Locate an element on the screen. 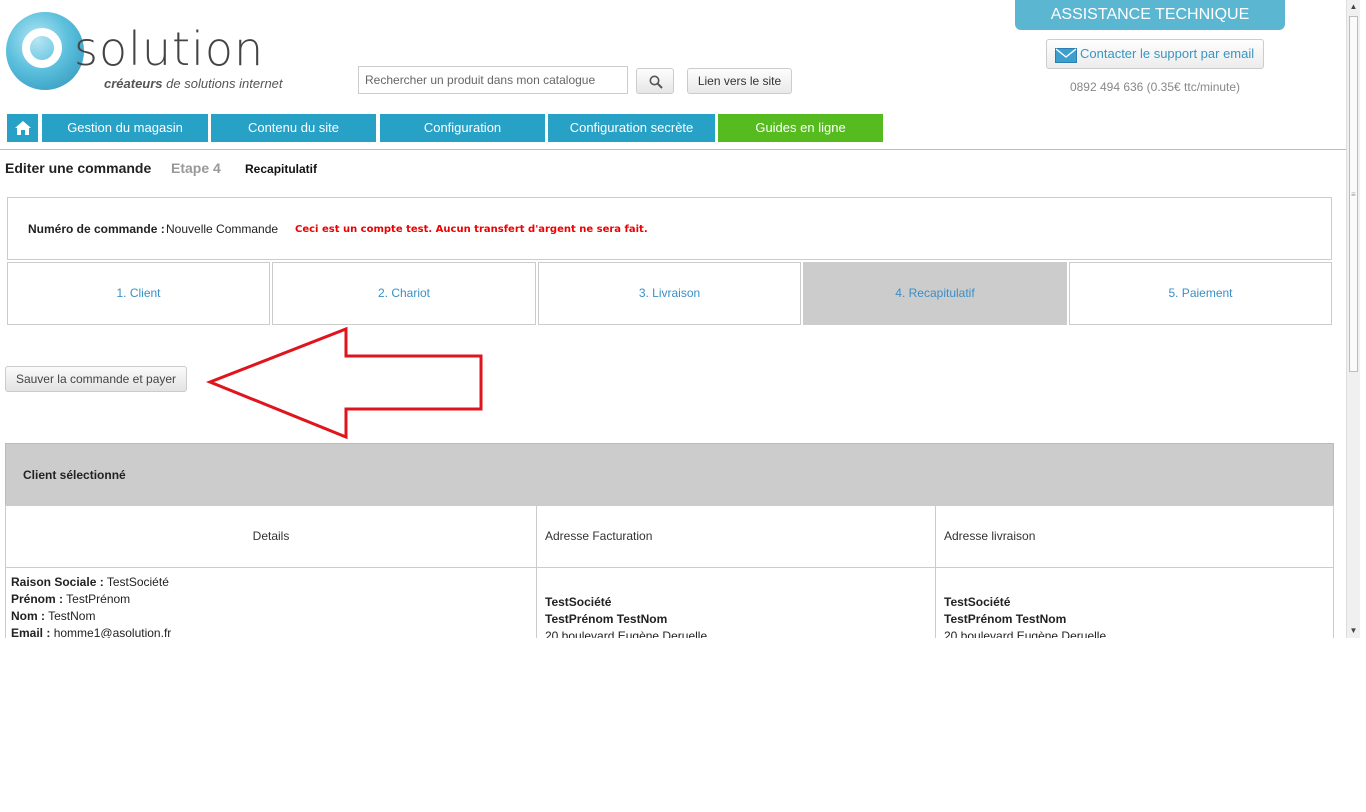  catalog-search-input is located at coordinates (493, 80).